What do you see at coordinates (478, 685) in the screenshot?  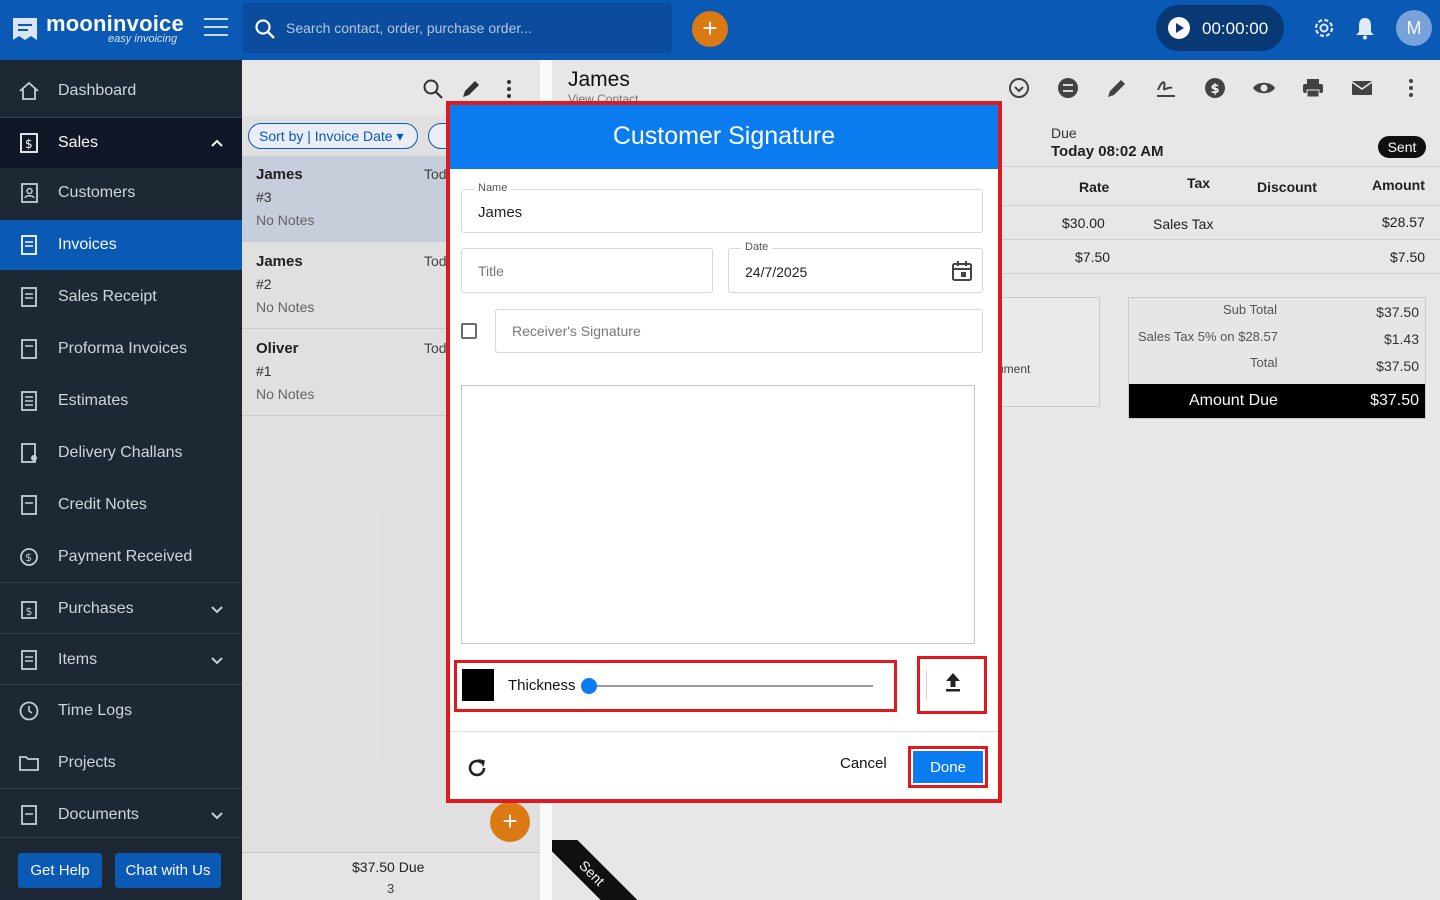 I see `pen-color-swatch` at bounding box center [478, 685].